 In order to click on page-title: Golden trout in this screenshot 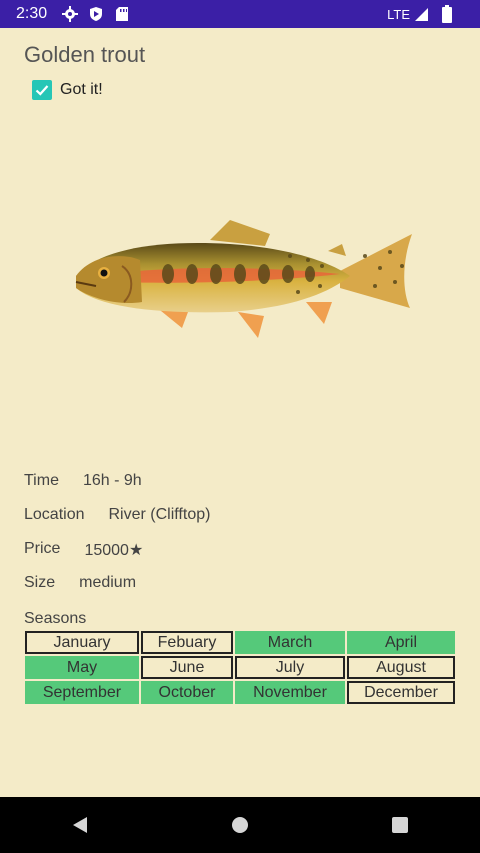, I will do `click(85, 54)`.